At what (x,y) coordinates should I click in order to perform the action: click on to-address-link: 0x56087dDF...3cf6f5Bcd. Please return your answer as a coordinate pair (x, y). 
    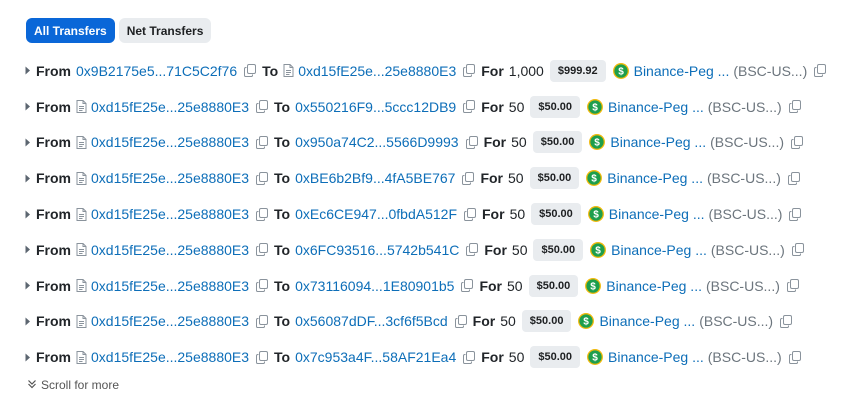
    Looking at the image, I should click on (371, 321).